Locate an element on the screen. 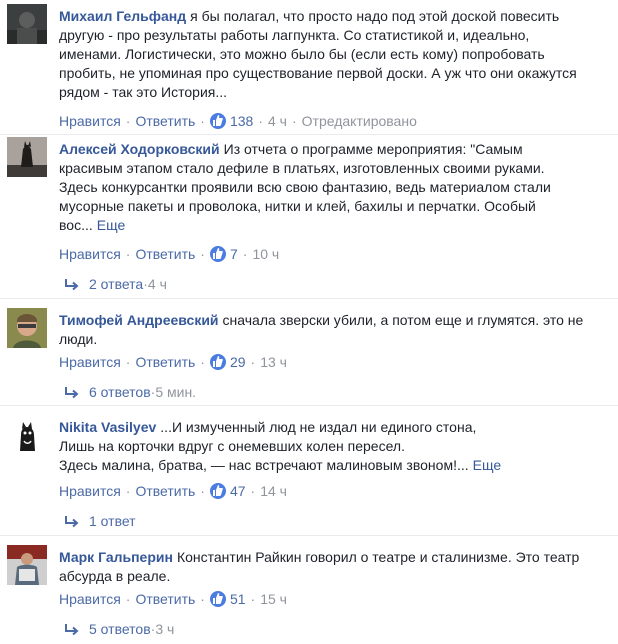 This screenshot has width=618, height=644. timestamp: 15 ч is located at coordinates (273, 599).